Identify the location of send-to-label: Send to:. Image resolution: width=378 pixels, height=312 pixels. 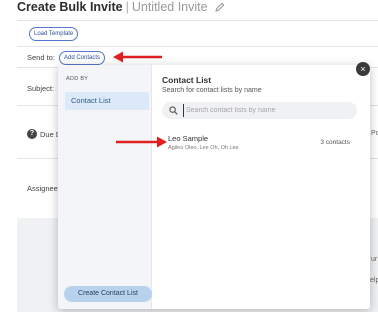
(41, 57).